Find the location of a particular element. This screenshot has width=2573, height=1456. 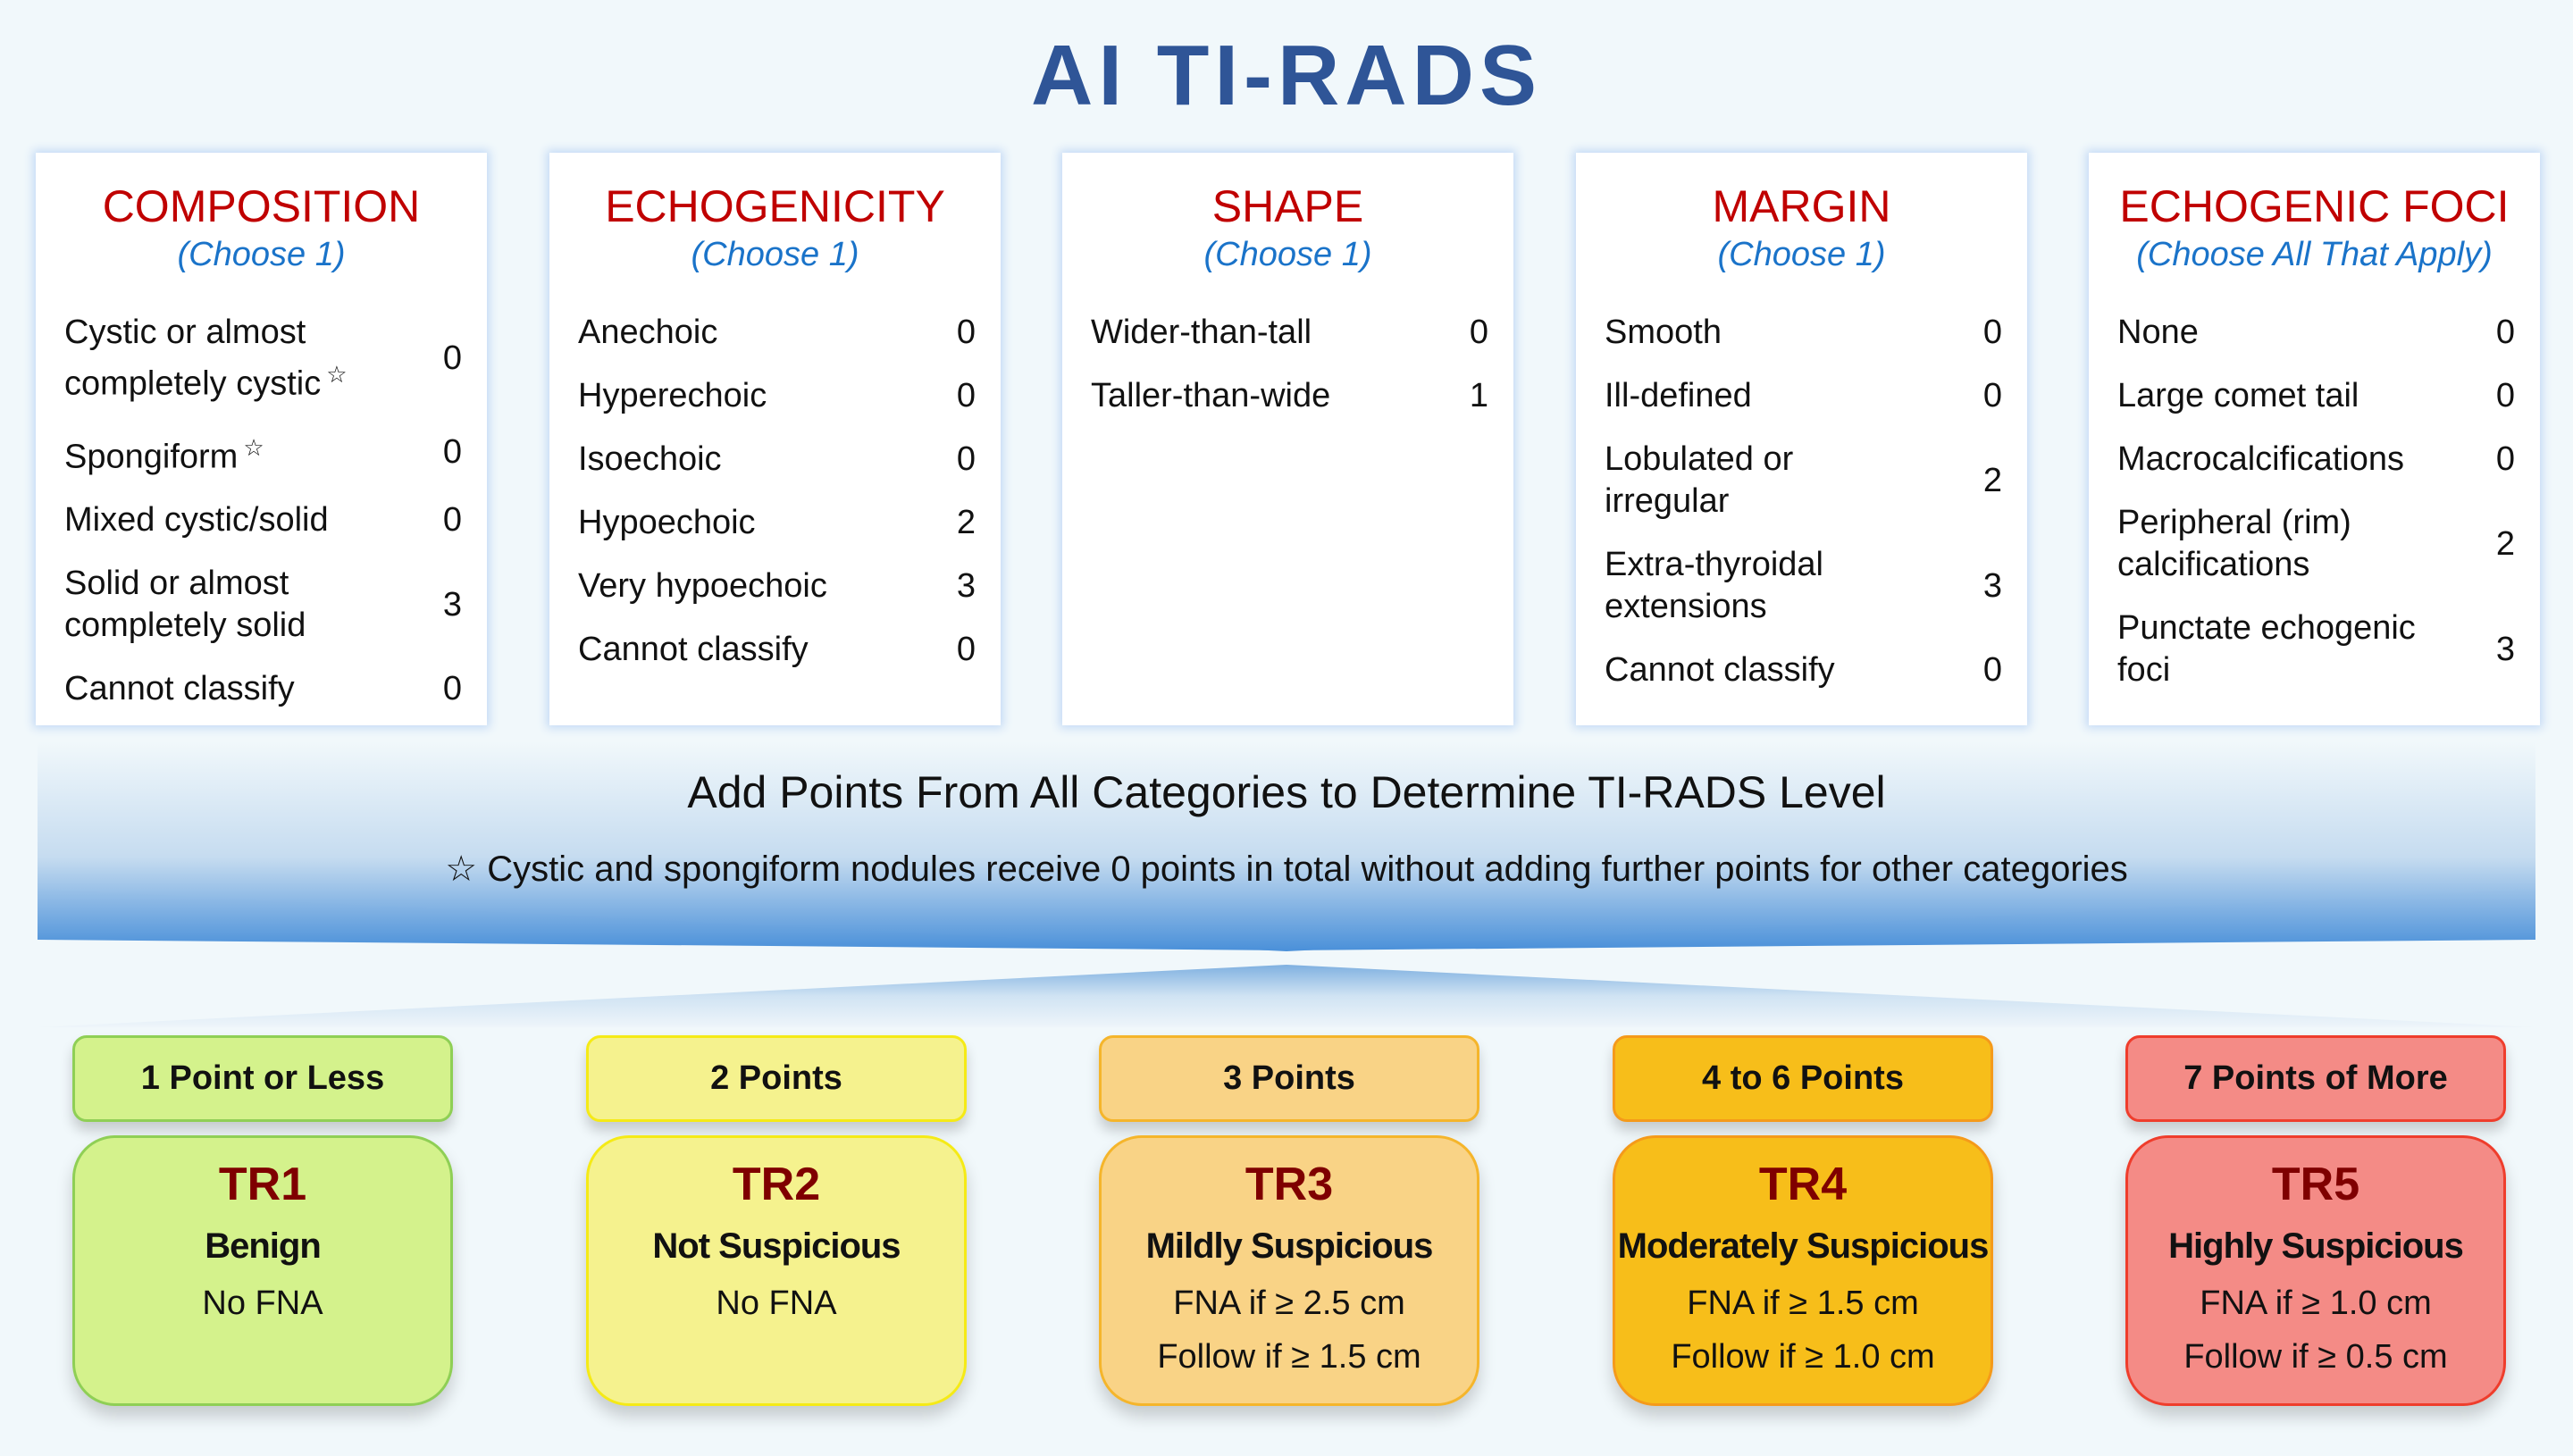

category-subtitle: (Choose 1) is located at coordinates (775, 254).